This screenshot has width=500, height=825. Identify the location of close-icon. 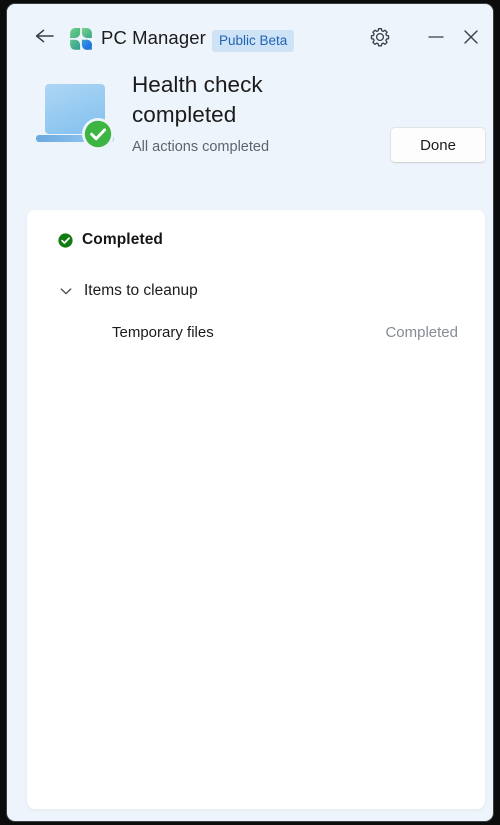
(471, 37).